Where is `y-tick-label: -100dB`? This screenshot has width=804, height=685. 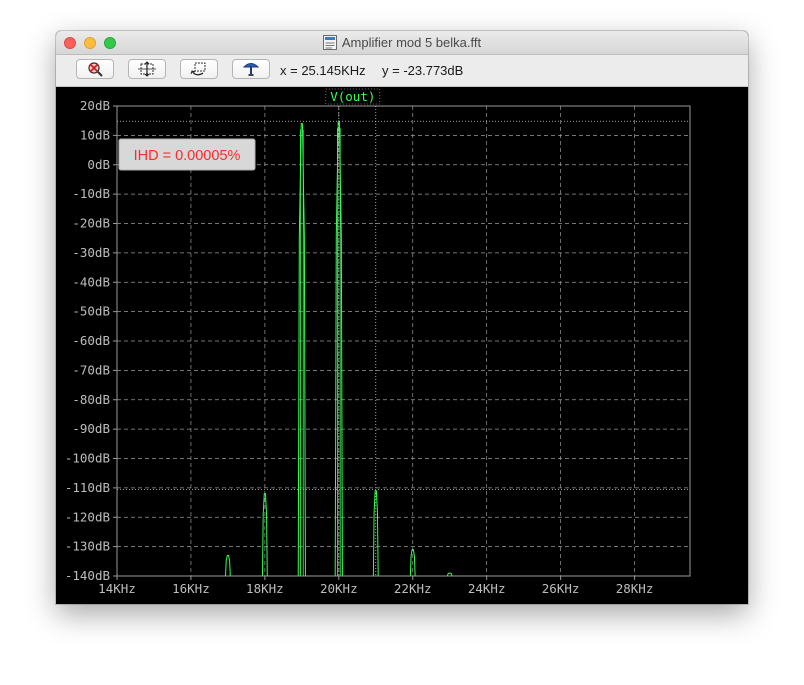
y-tick-label: -100dB is located at coordinates (87, 458).